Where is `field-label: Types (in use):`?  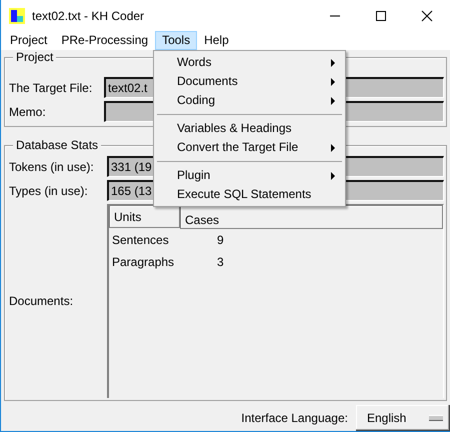 field-label: Types (in use): is located at coordinates (49, 191).